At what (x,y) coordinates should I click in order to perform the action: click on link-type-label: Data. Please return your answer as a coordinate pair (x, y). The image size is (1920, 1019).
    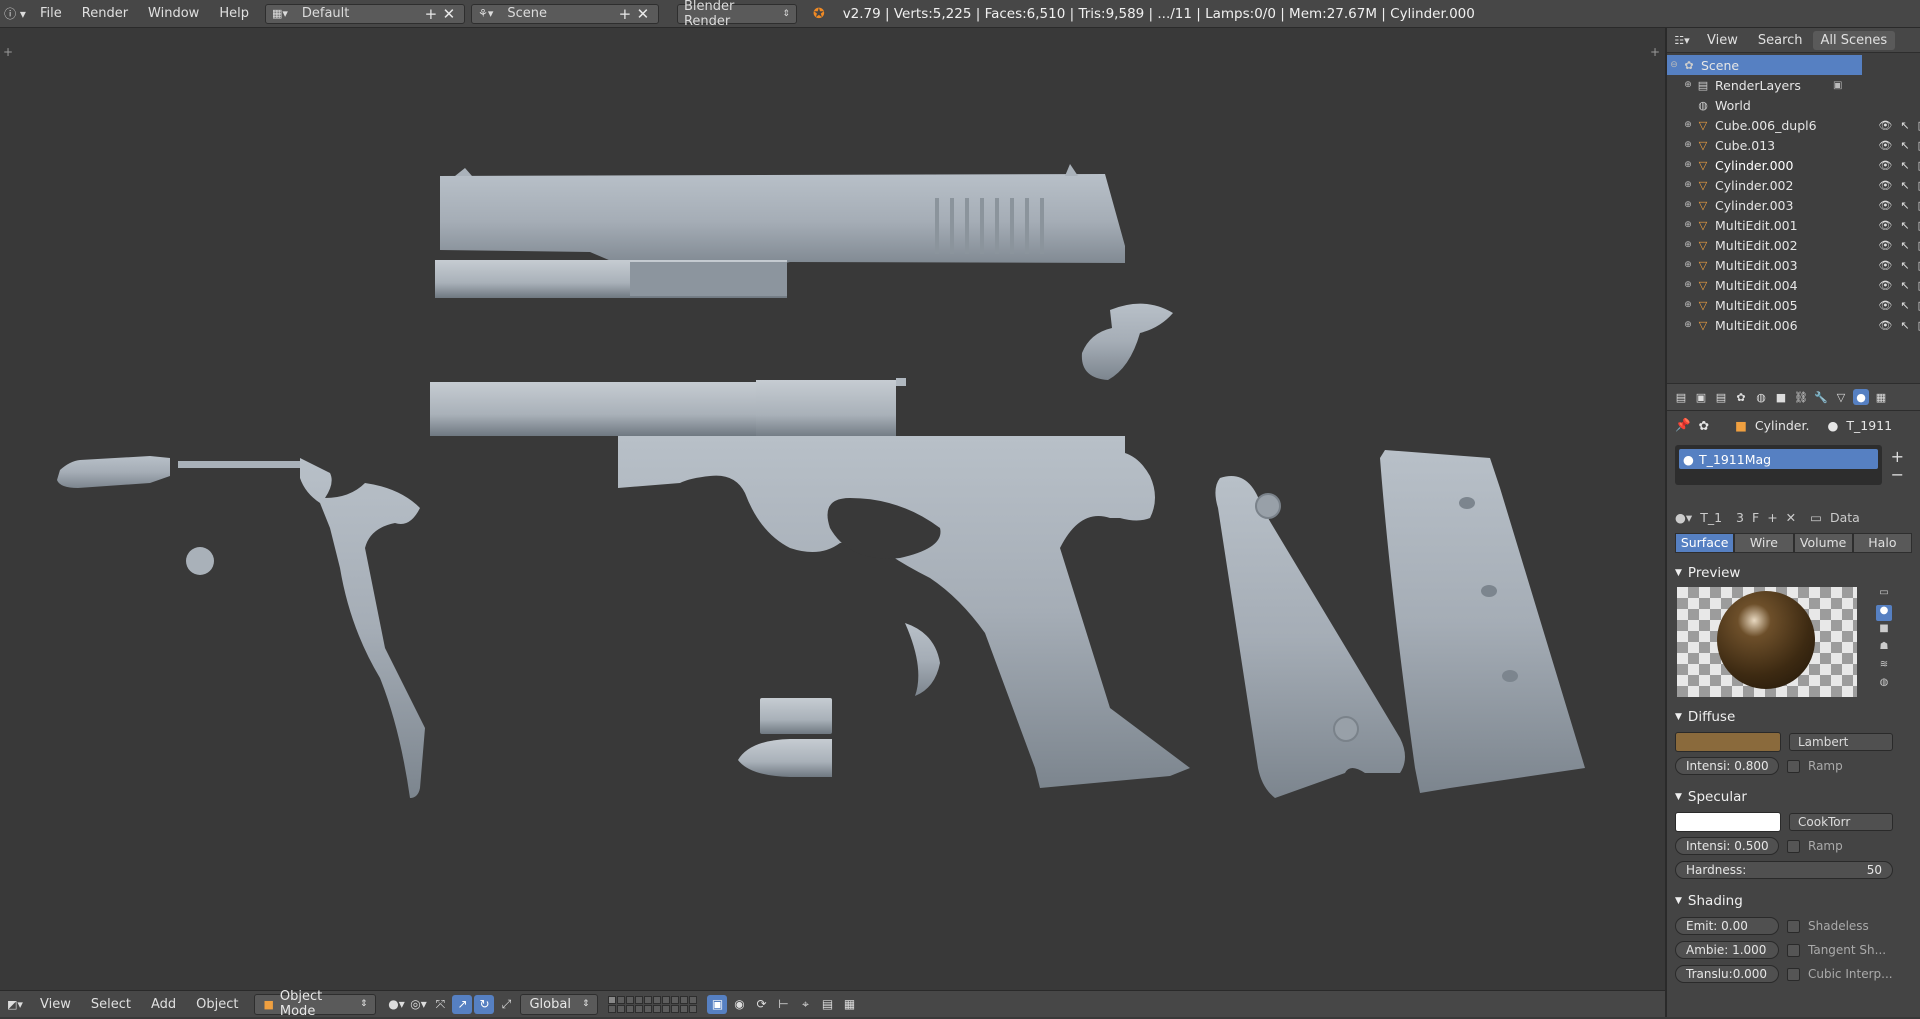
    Looking at the image, I should click on (1845, 517).